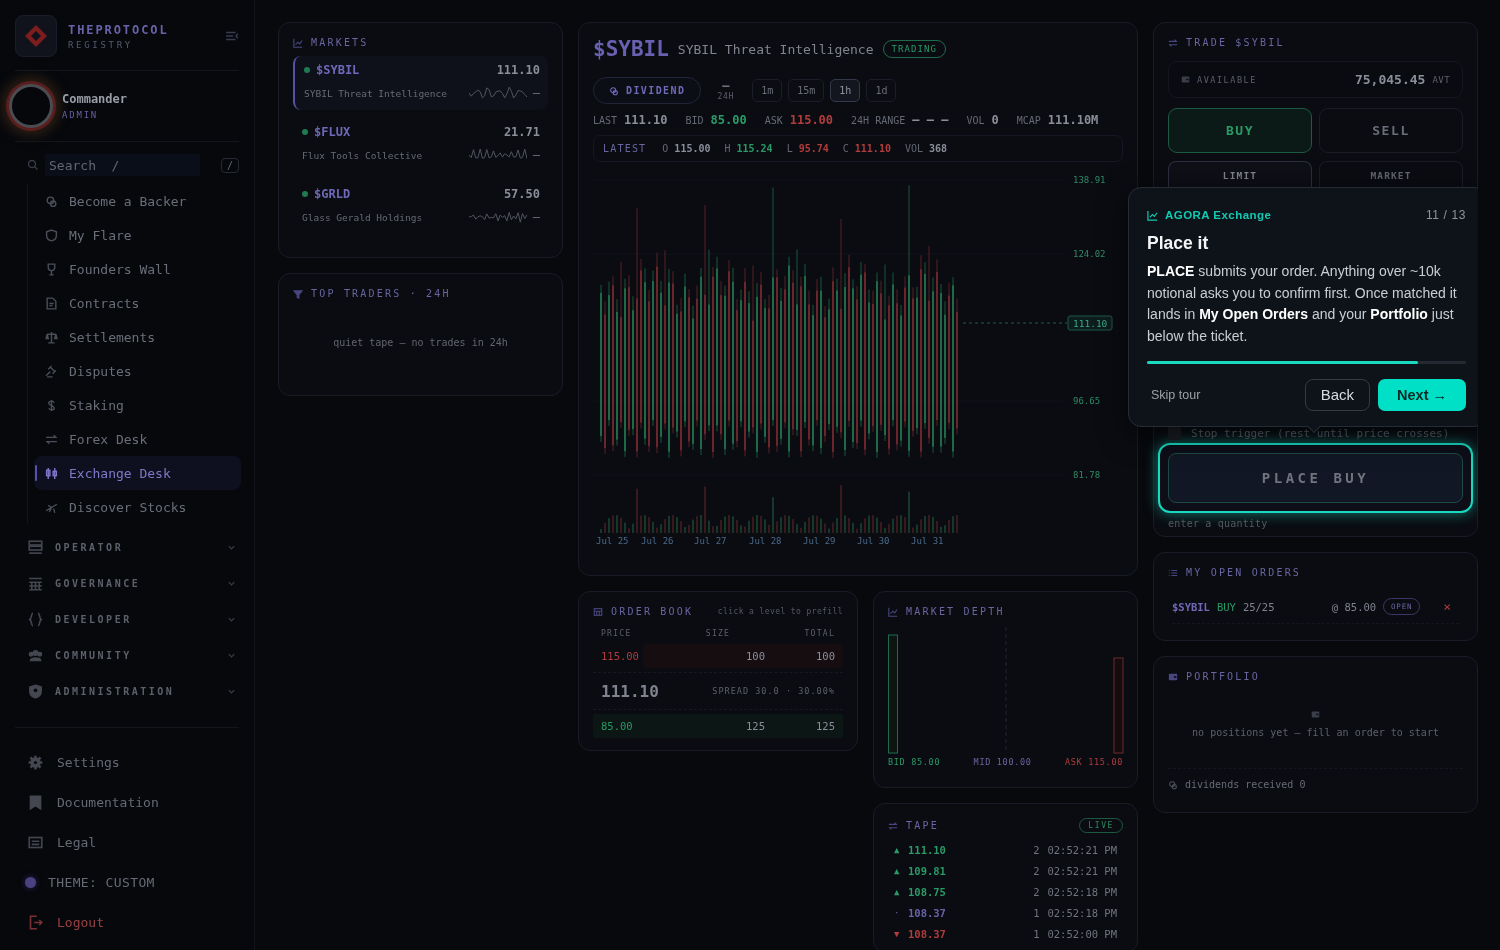 Image resolution: width=1500 pixels, height=950 pixels. I want to click on dividends-text: dividends received 0, so click(1245, 784).